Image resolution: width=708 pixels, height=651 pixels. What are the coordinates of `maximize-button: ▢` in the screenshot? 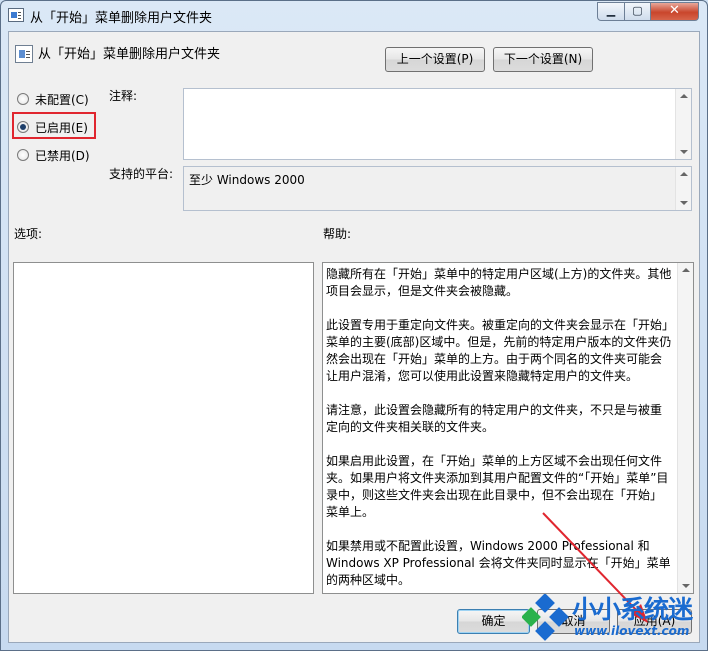 It's located at (637, 11).